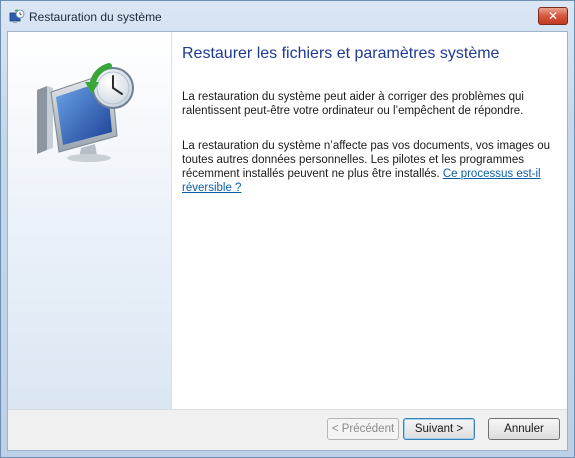 This screenshot has width=575, height=458. I want to click on computer-clock-restore-icon, so click(85, 112).